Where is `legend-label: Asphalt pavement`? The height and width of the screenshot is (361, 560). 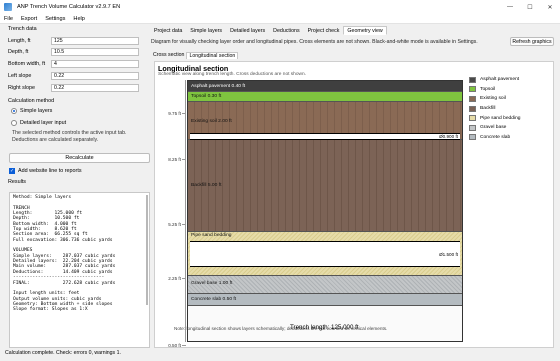 legend-label: Asphalt pavement is located at coordinates (500, 80).